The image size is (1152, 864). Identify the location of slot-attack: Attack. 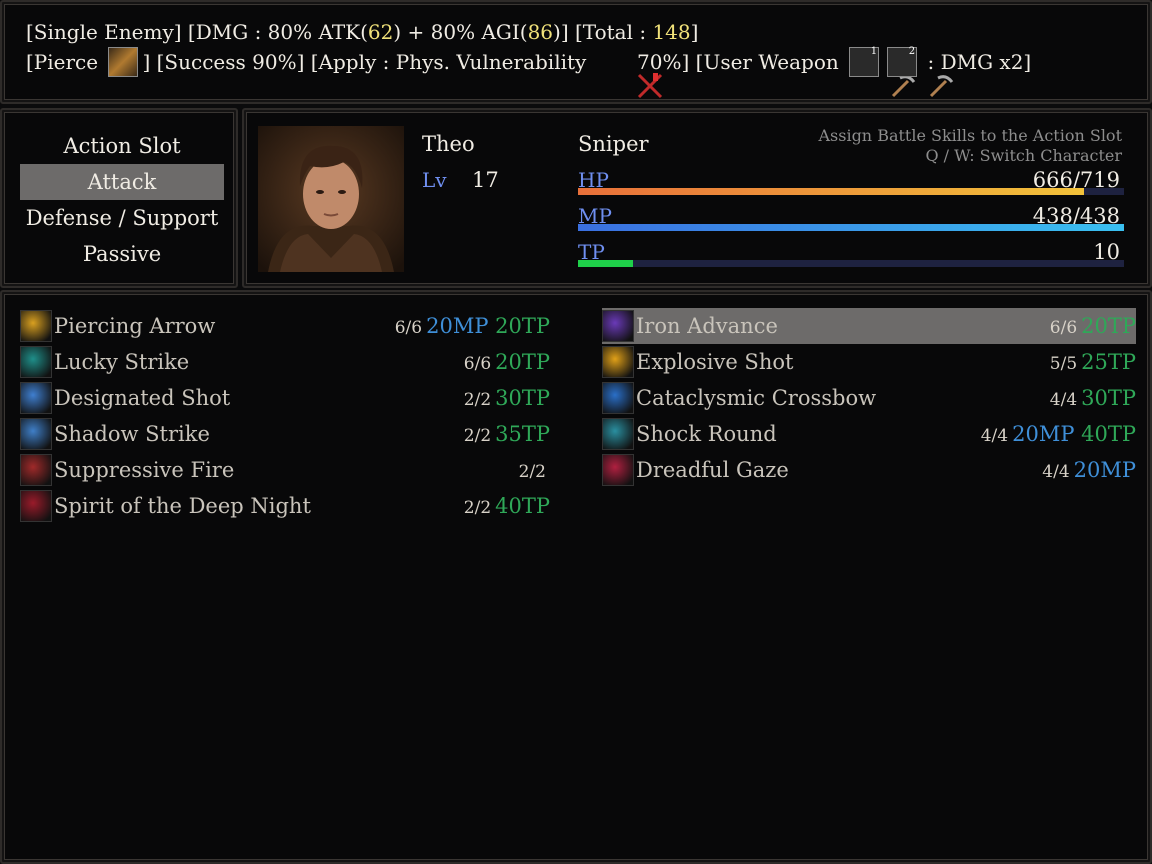
(122, 182).